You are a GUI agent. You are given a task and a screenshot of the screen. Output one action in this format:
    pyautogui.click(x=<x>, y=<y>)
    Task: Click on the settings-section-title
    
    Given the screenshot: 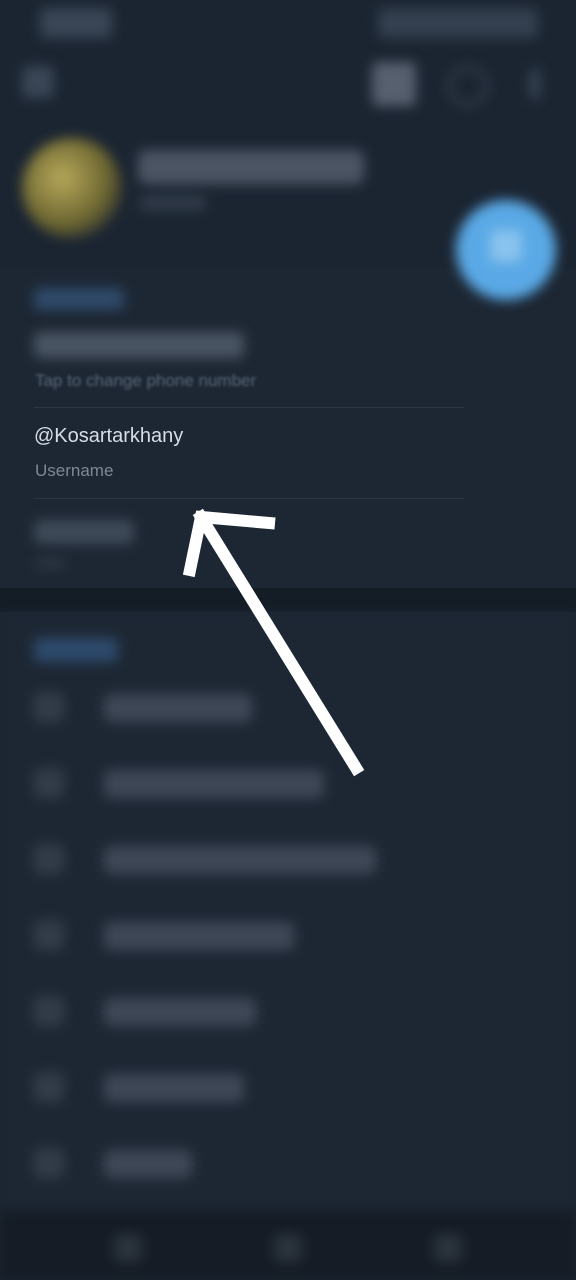 What is the action you would take?
    pyautogui.click(x=76, y=650)
    